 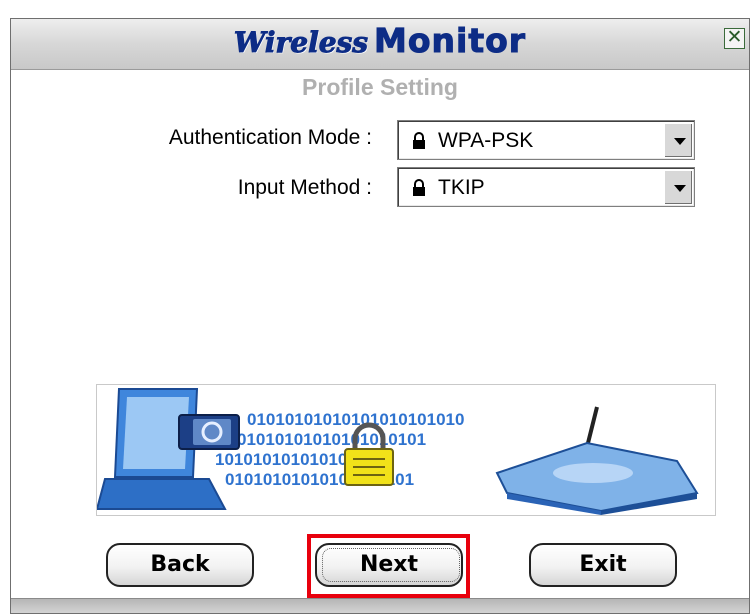 I want to click on close-button: ✕, so click(x=734, y=38).